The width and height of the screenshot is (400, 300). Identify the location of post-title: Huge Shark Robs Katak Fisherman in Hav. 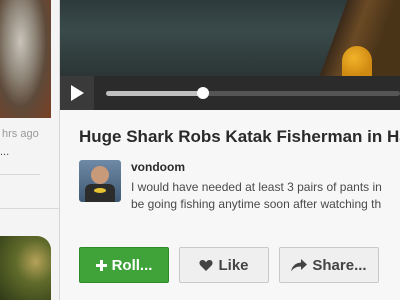
(239, 137).